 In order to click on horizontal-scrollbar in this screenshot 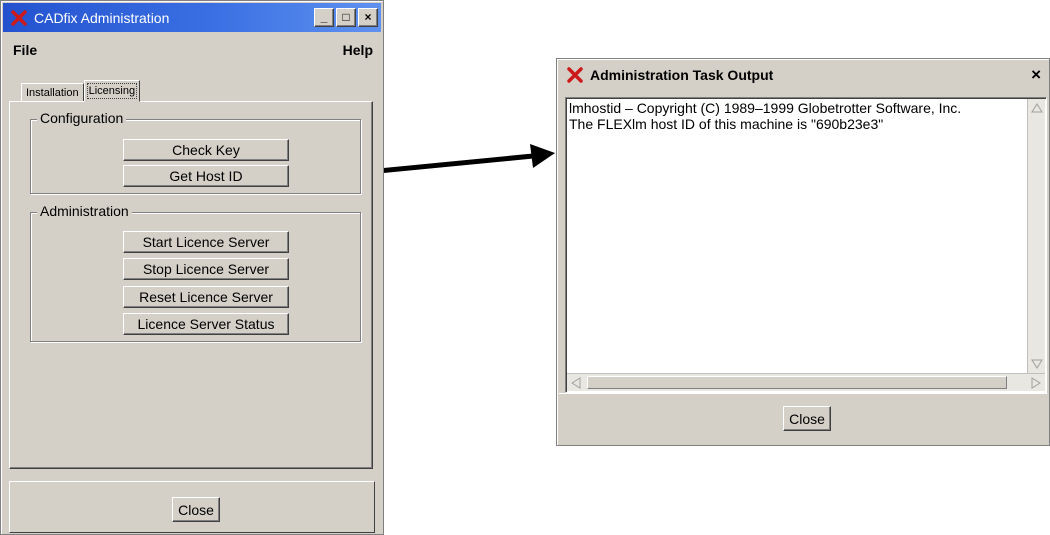, I will do `click(806, 382)`.